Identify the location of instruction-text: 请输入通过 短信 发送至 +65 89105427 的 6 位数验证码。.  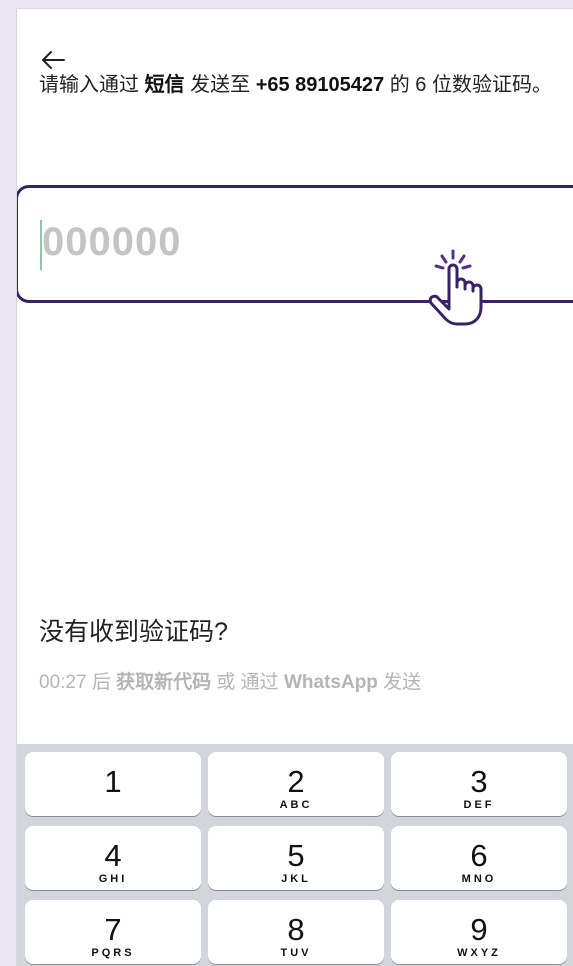
(299, 85).